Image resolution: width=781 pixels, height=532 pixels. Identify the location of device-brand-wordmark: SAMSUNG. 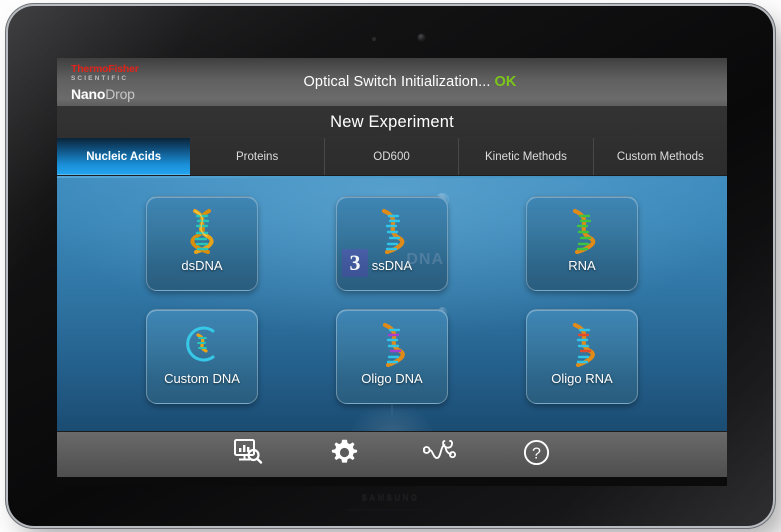
(390, 497).